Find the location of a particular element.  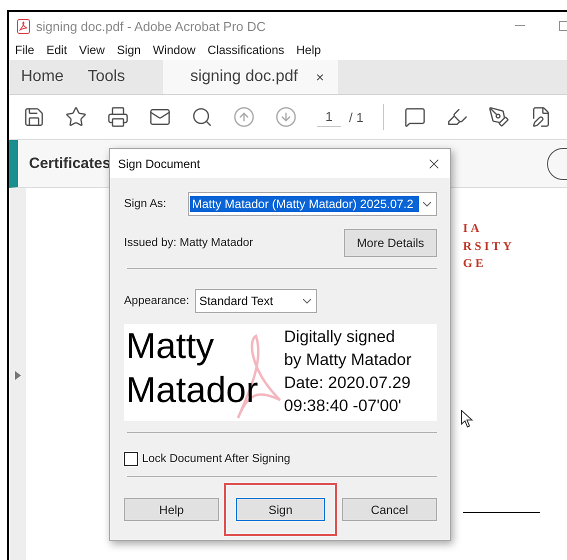

panel-title: Certificates is located at coordinates (70, 163).